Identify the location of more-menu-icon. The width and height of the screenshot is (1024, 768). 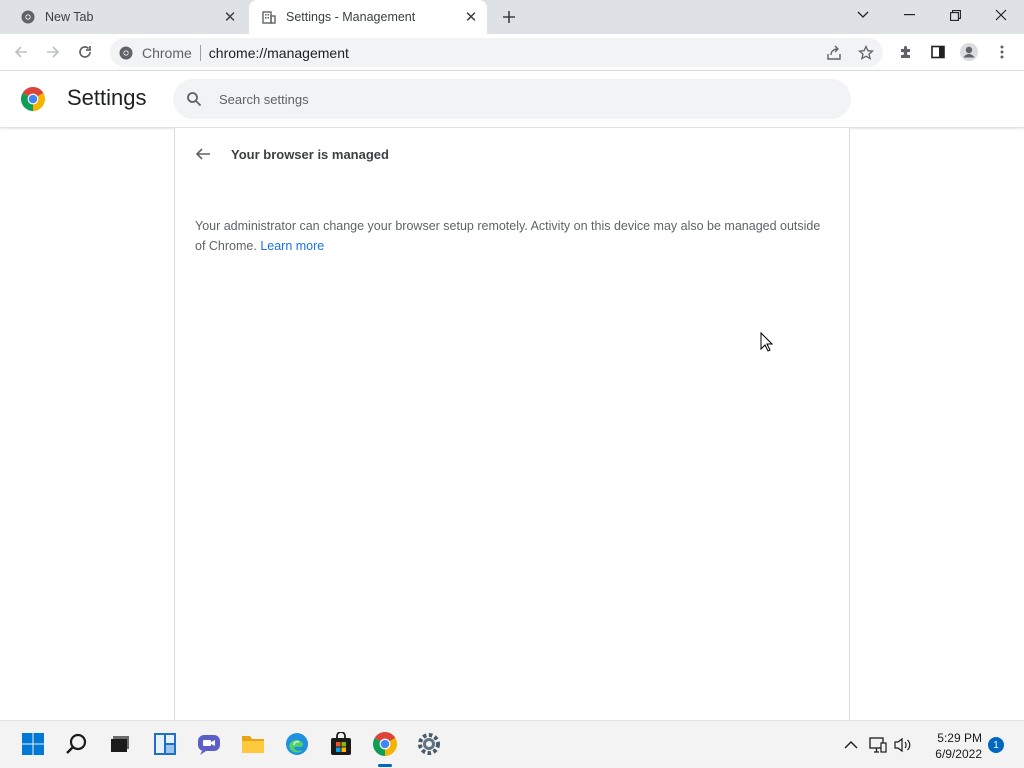
(1002, 52).